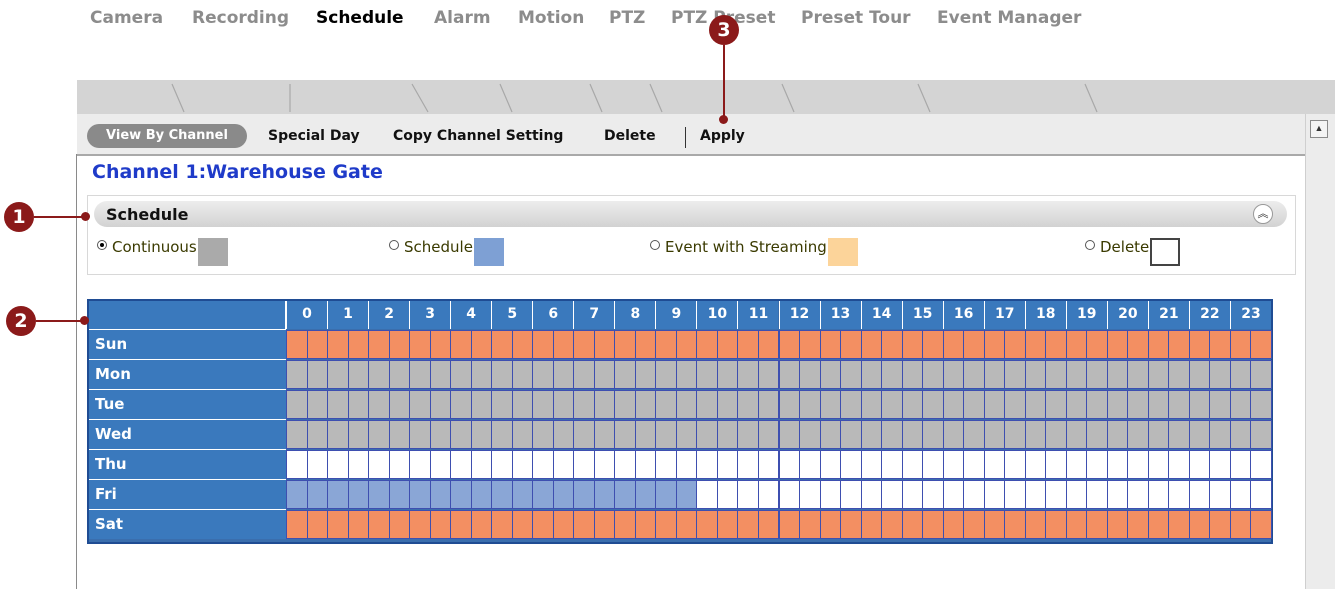 The height and width of the screenshot is (589, 1335). Describe the element at coordinates (754, 252) in the screenshot. I see `option-event-with-streaming: Event with Streaming` at that location.